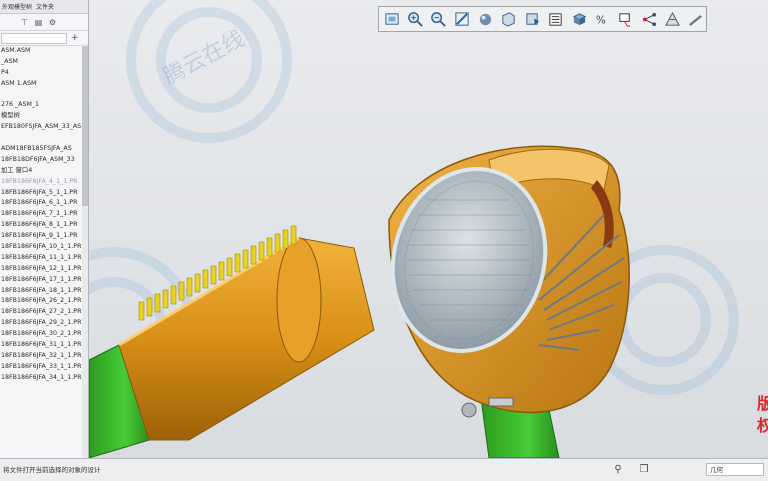 The image size is (768, 481). What do you see at coordinates (392, 19) in the screenshot?
I see `refit-icon` at bounding box center [392, 19].